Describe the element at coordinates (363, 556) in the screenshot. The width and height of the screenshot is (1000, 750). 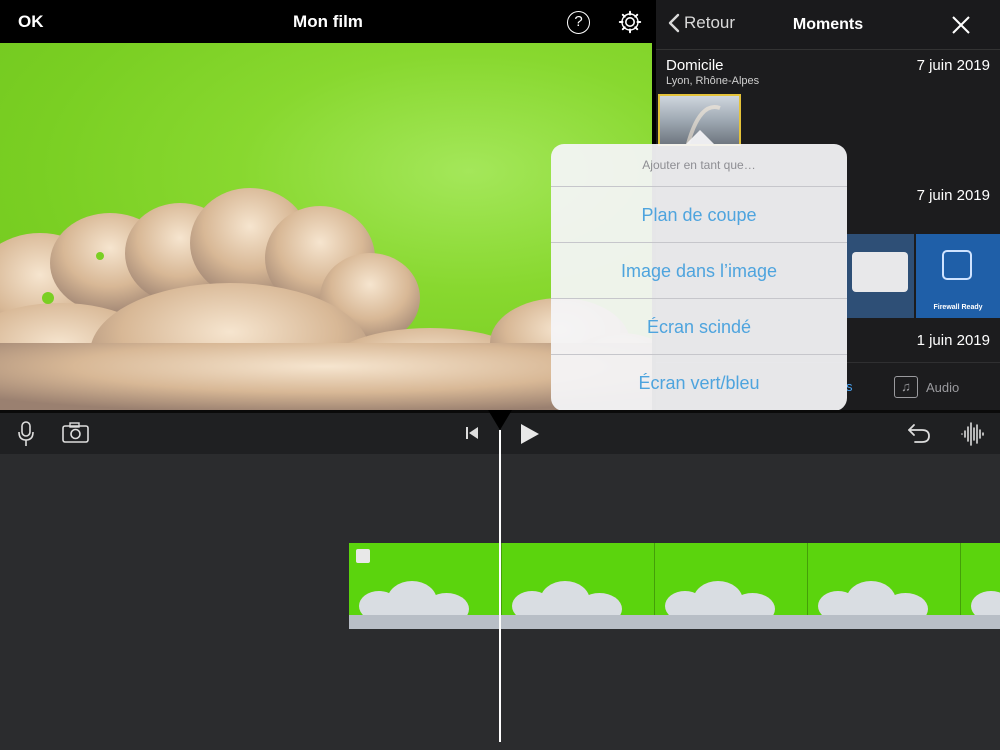
I see `clip-type-icon` at that location.